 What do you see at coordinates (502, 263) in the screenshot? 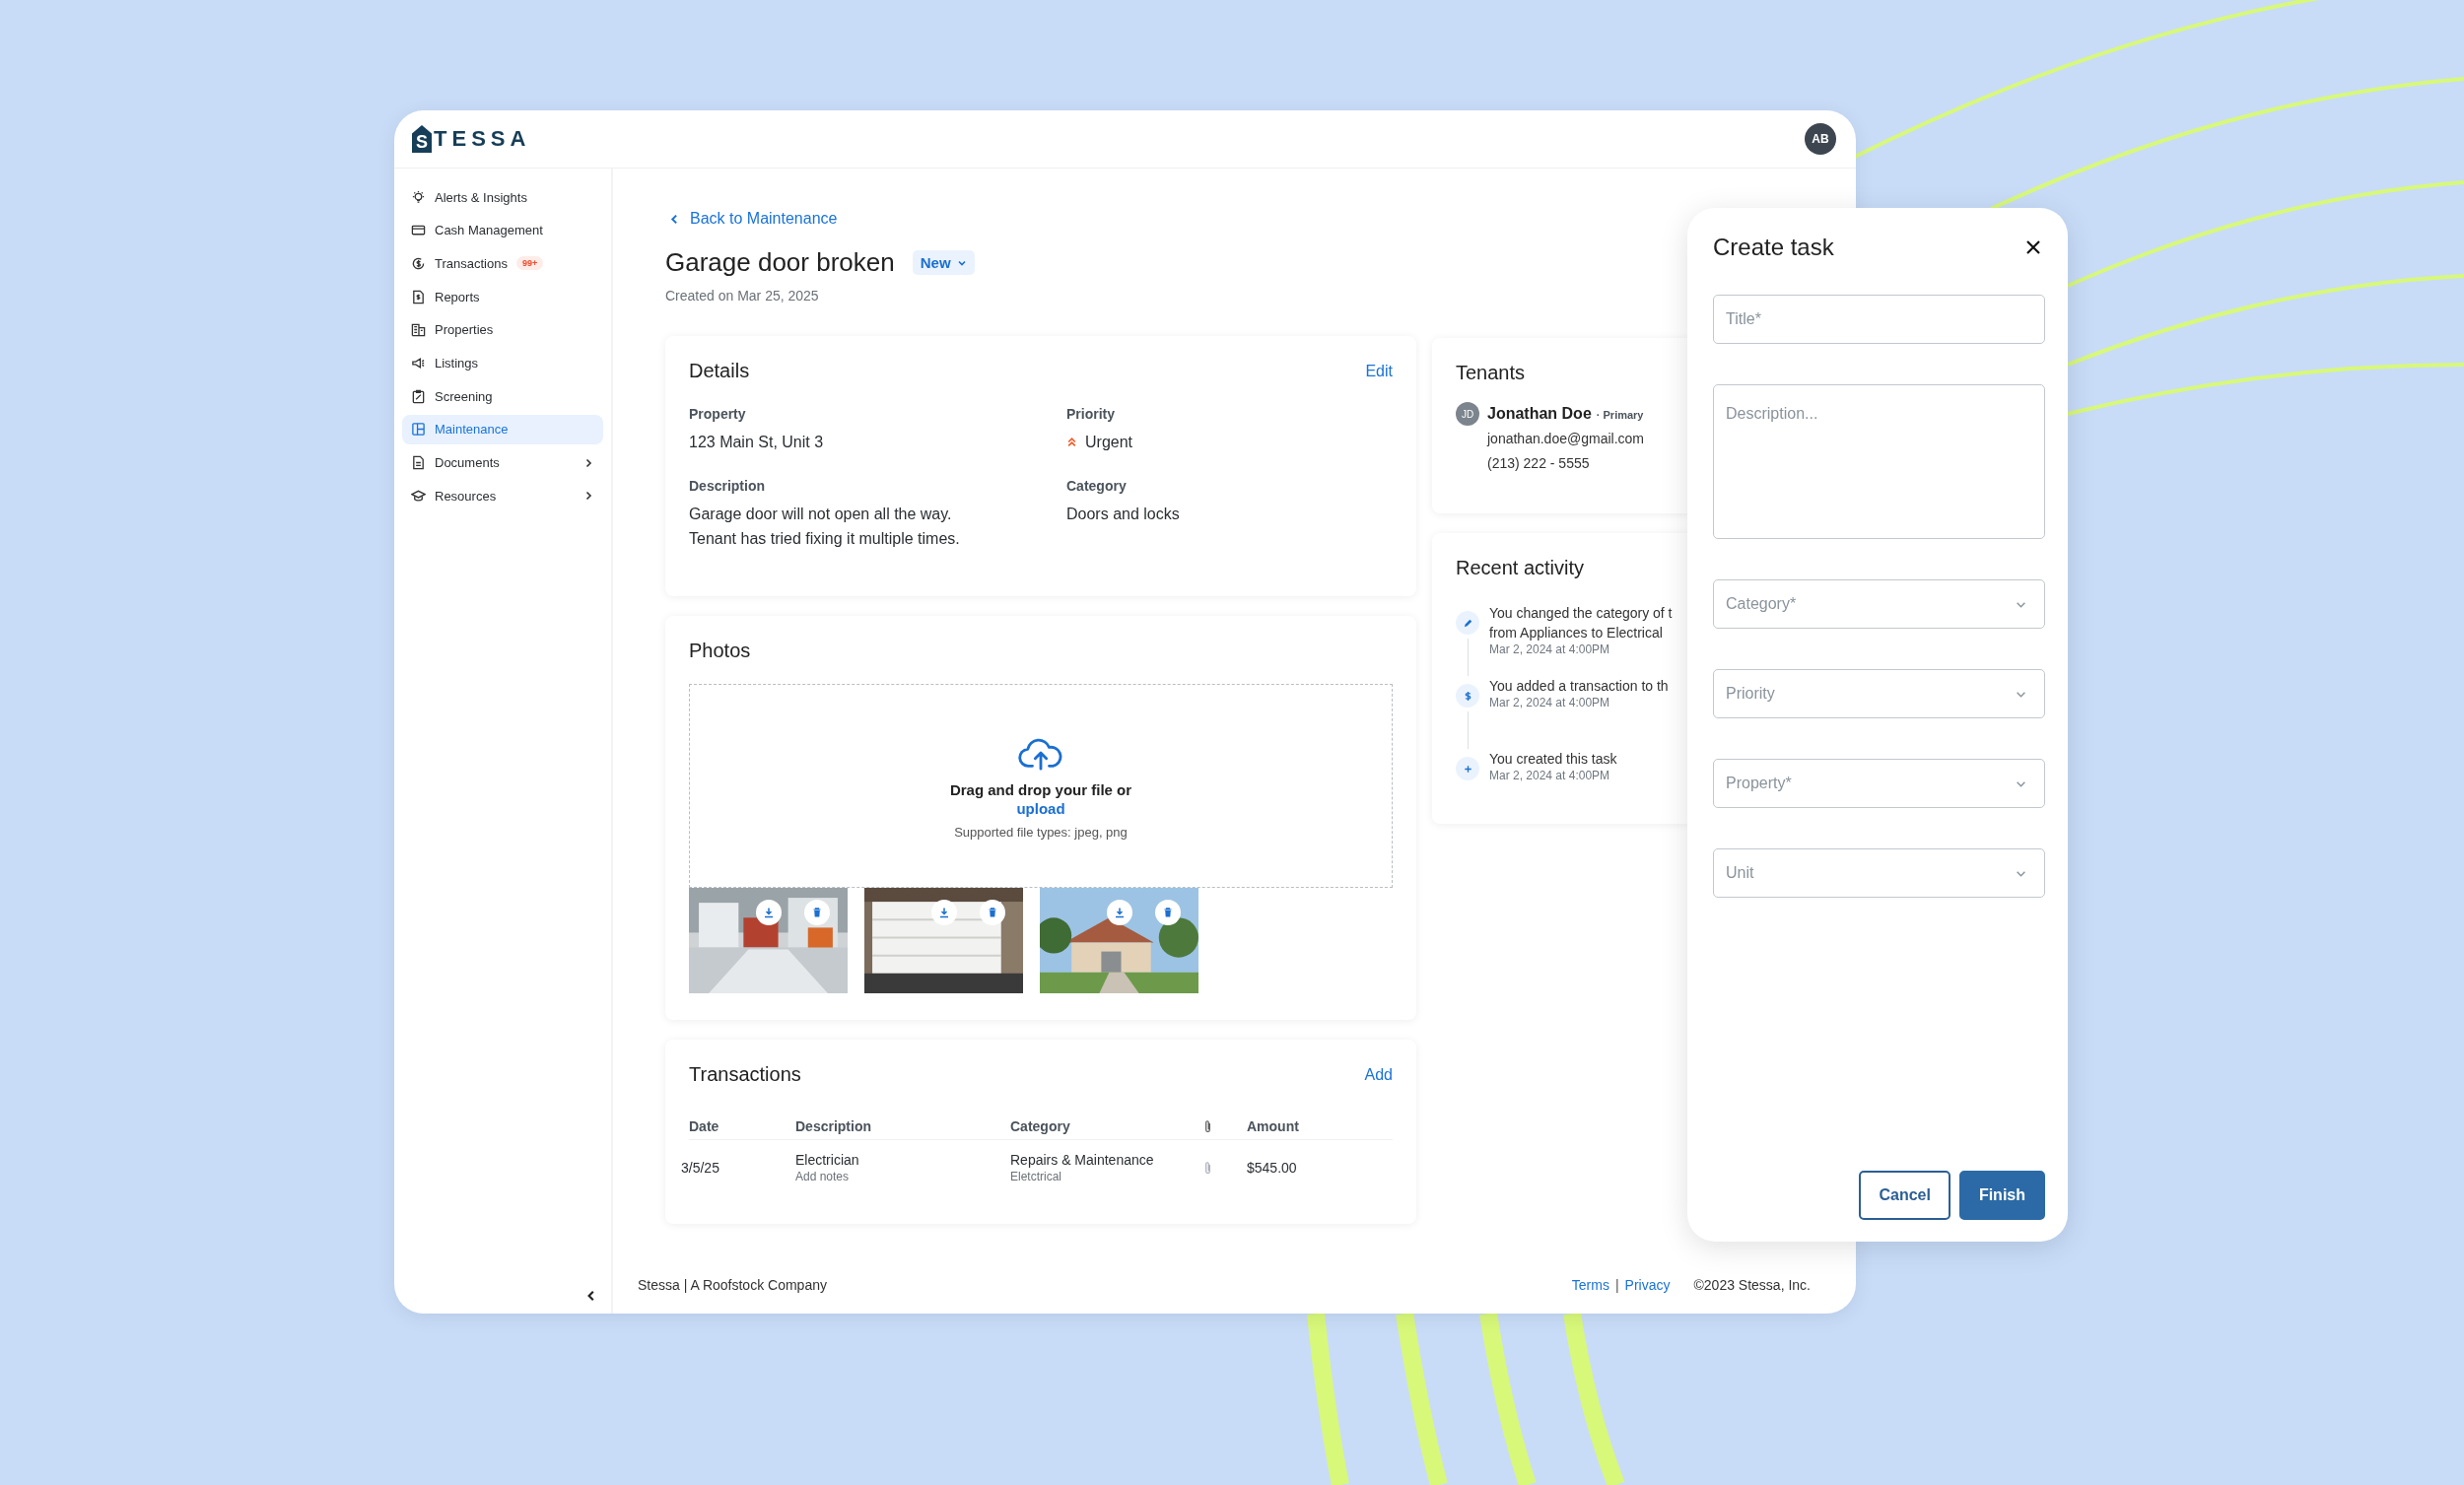
I see `sidebar-item: Transactions 99+` at bounding box center [502, 263].